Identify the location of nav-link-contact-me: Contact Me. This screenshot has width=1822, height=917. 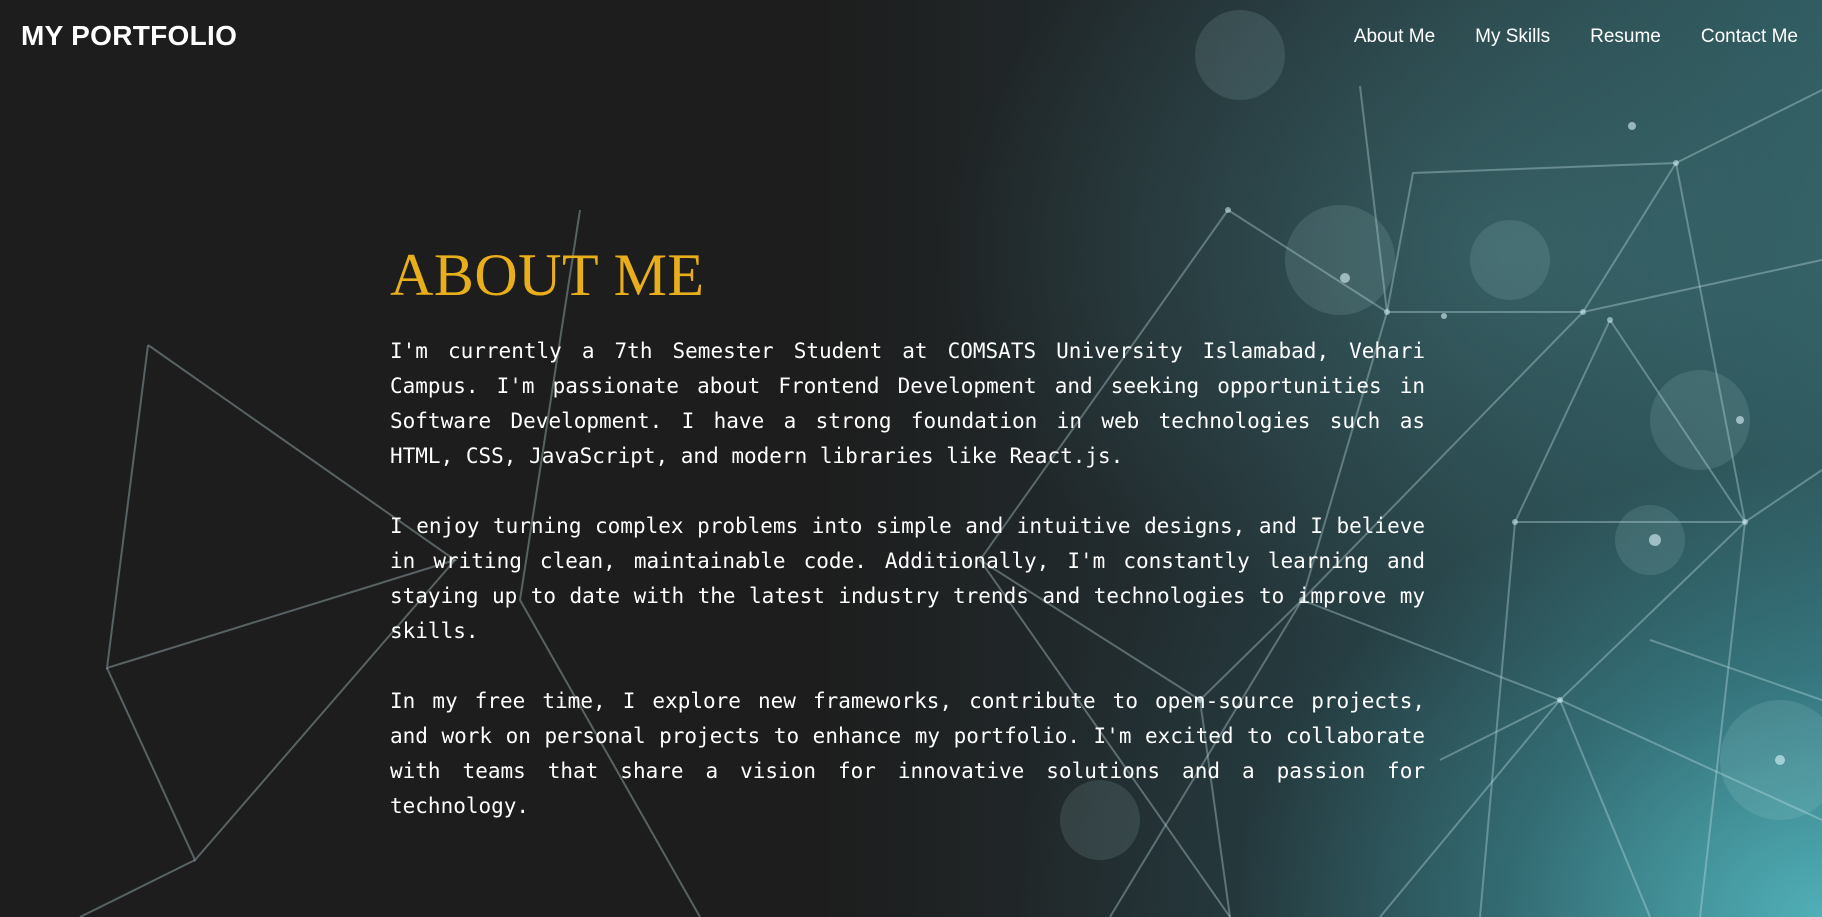
(1749, 37).